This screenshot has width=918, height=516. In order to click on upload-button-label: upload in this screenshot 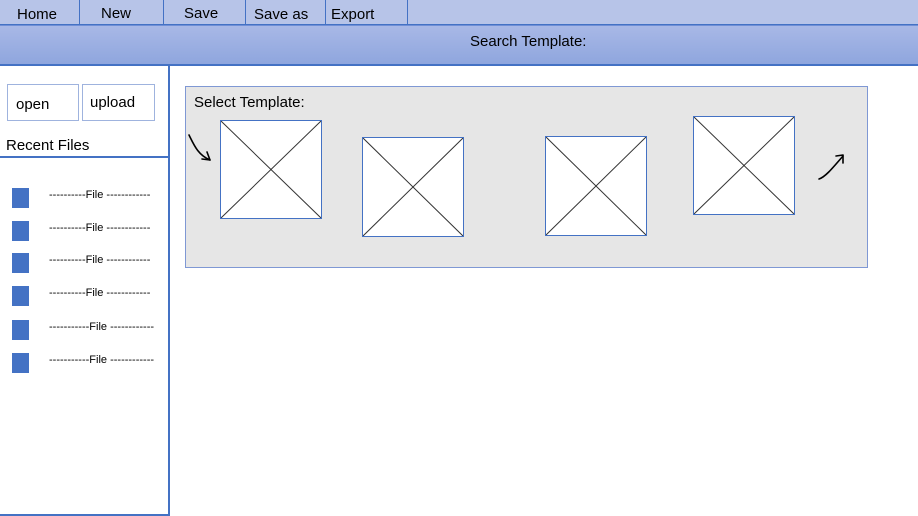, I will do `click(113, 102)`.